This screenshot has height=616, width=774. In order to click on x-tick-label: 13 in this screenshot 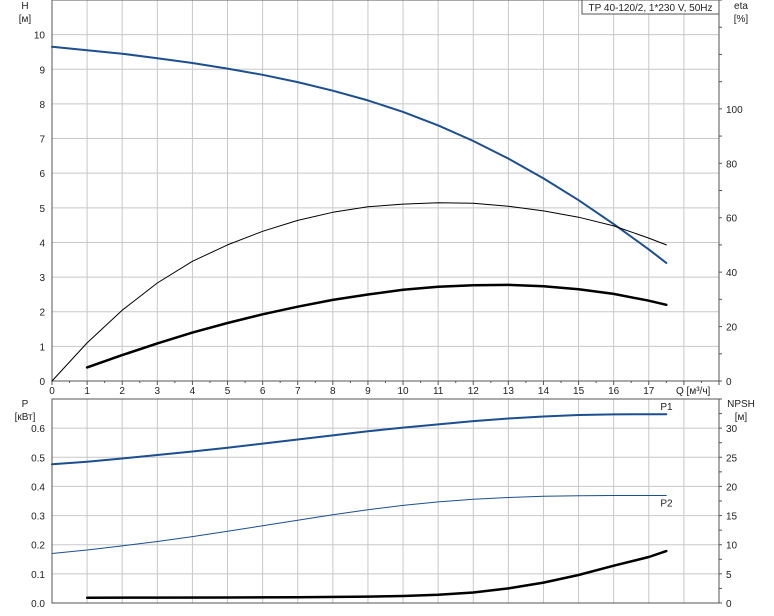, I will do `click(509, 391)`.